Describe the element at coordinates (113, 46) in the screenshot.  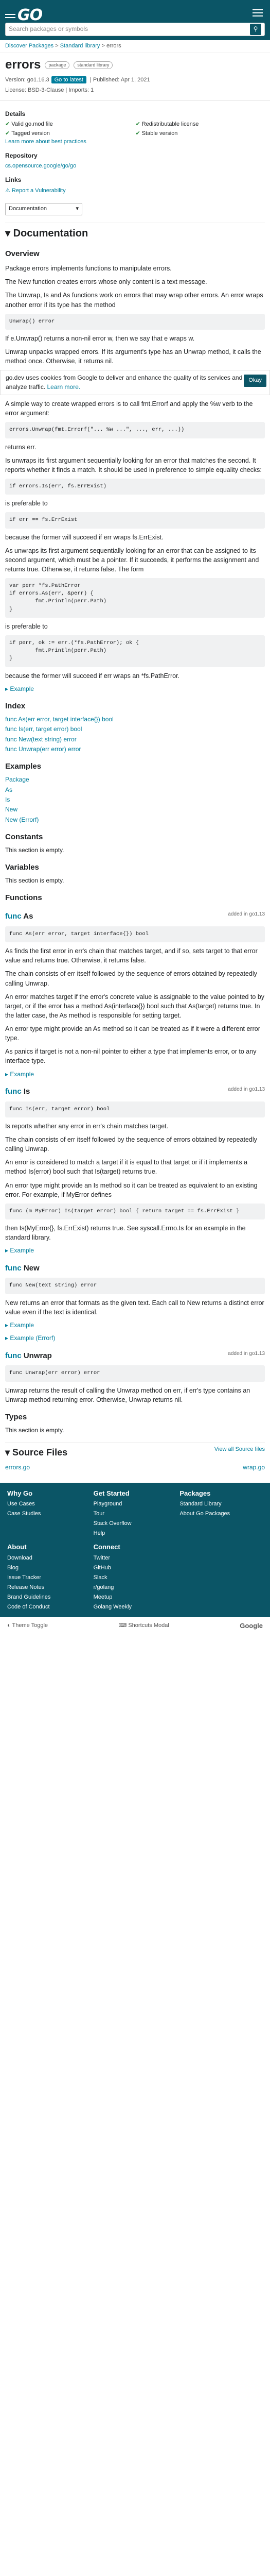
I see `breadcrumb-errors: errors` at that location.